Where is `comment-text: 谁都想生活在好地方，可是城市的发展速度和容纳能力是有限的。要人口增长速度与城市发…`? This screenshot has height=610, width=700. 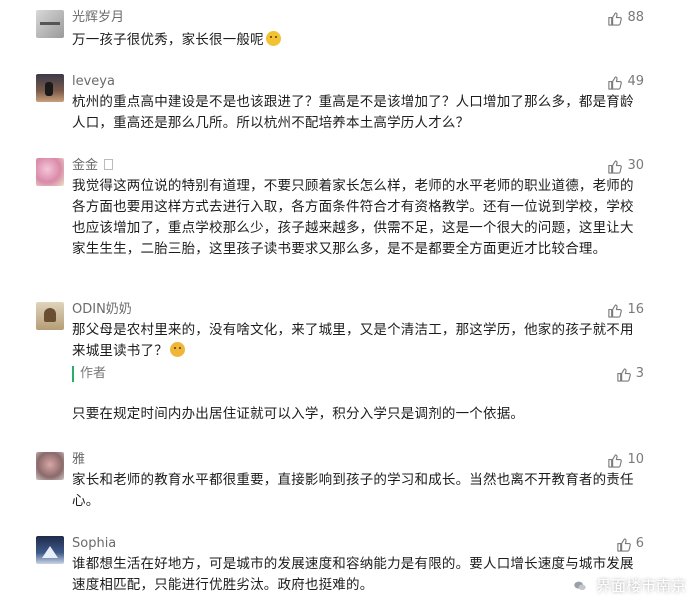 comment-text: 谁都想生活在好地方，可是城市的发展速度和容纳能力是有限的。要人口增长速度与城市发… is located at coordinates (353, 574).